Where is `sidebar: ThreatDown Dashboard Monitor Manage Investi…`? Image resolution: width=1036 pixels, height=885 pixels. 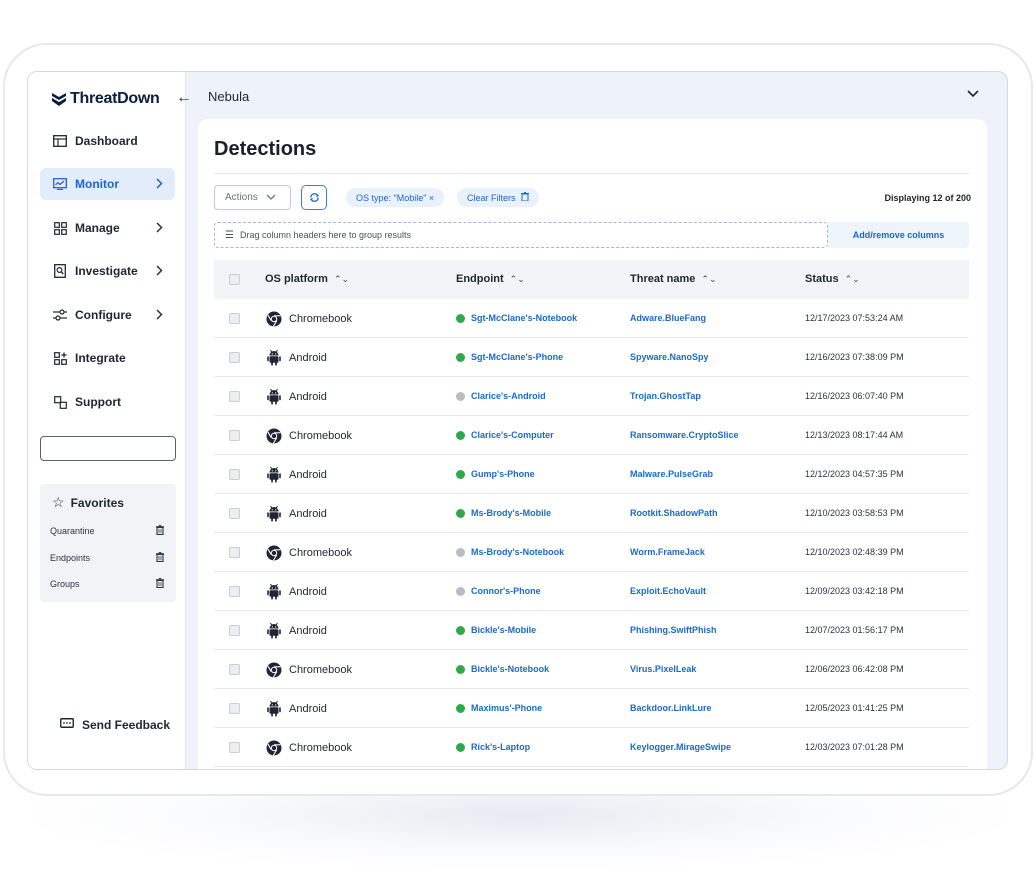 sidebar: ThreatDown Dashboard Monitor Manage Investi… is located at coordinates (107, 420).